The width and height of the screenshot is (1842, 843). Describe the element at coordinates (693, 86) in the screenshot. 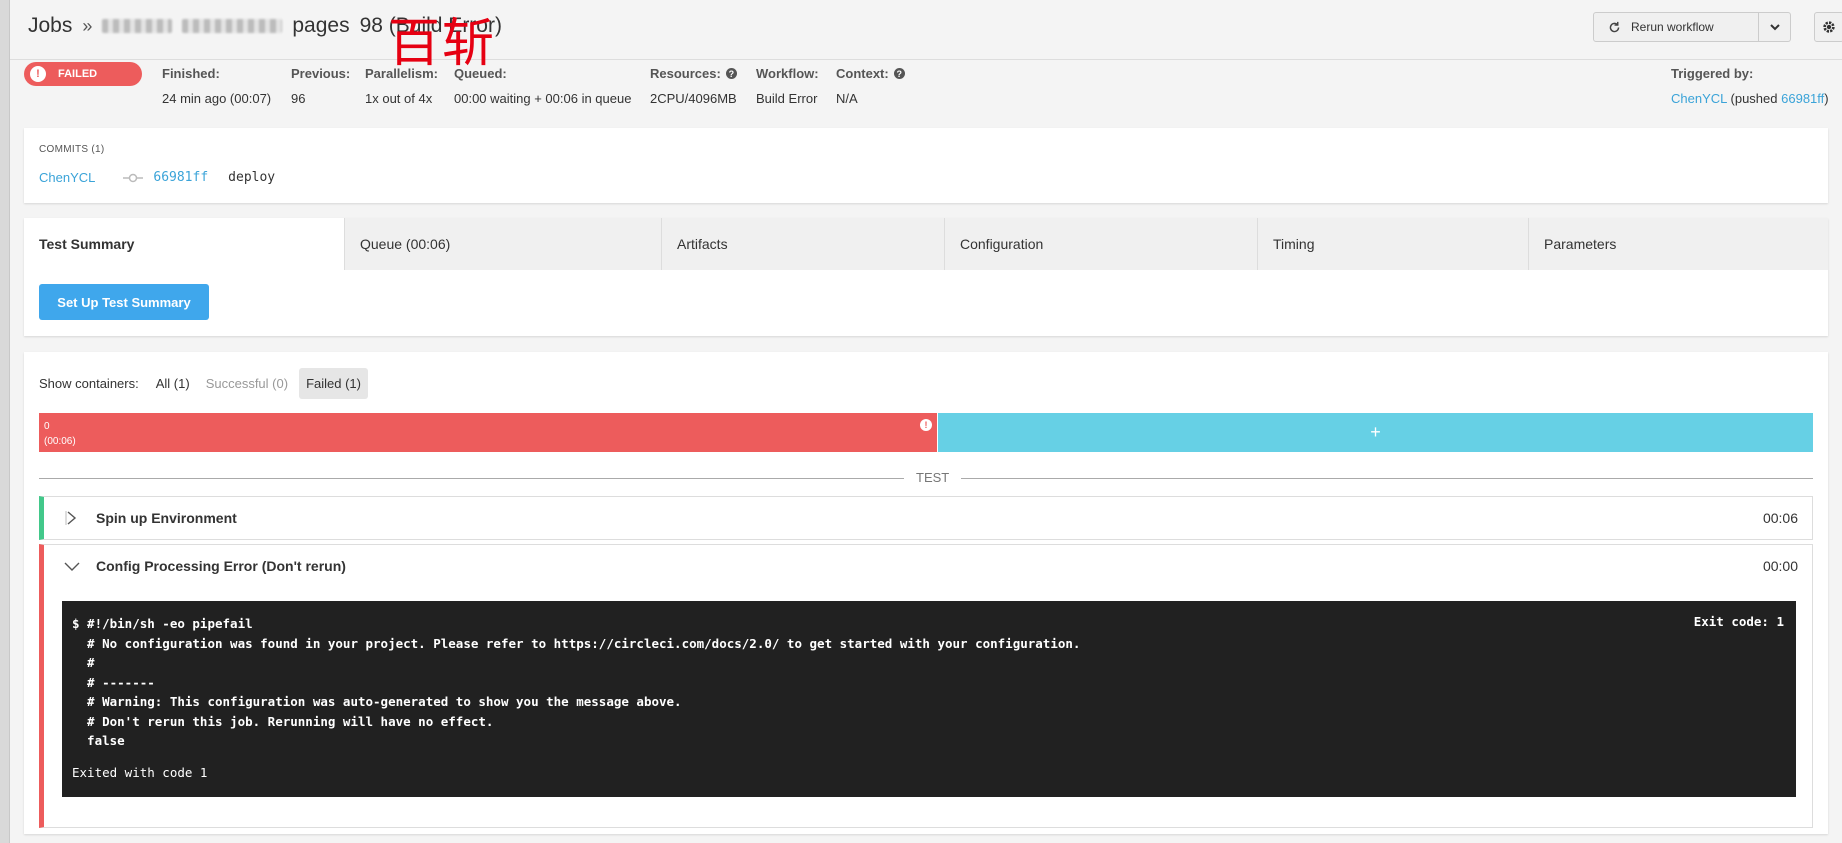

I see `meta-resources: Resources:? 2CPU/4096MB` at that location.